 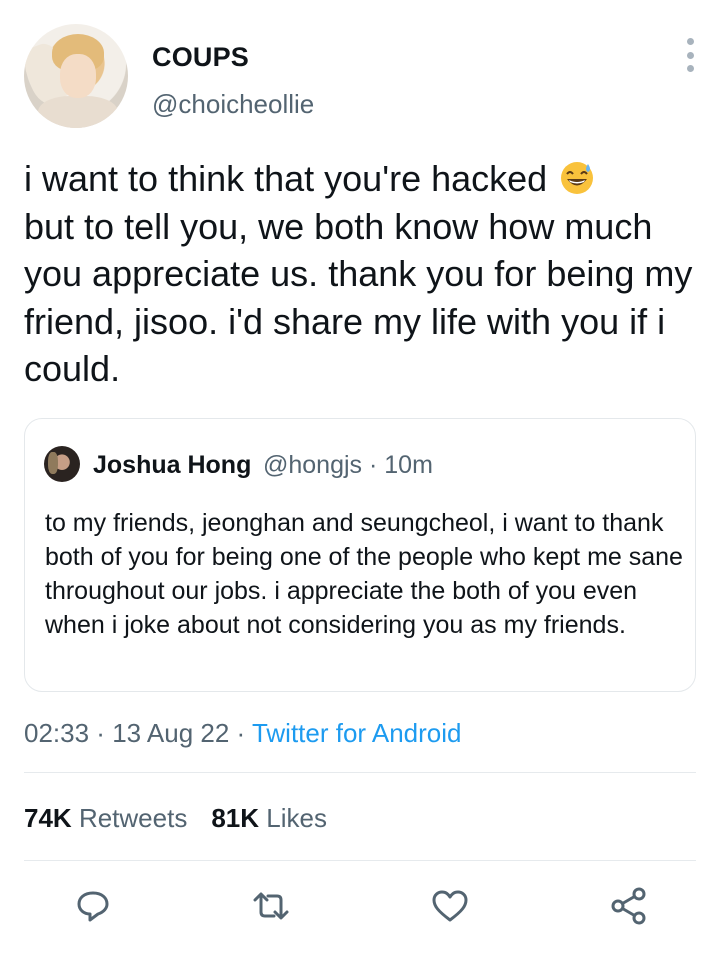 I want to click on author-display-name: COUPS, so click(x=200, y=57).